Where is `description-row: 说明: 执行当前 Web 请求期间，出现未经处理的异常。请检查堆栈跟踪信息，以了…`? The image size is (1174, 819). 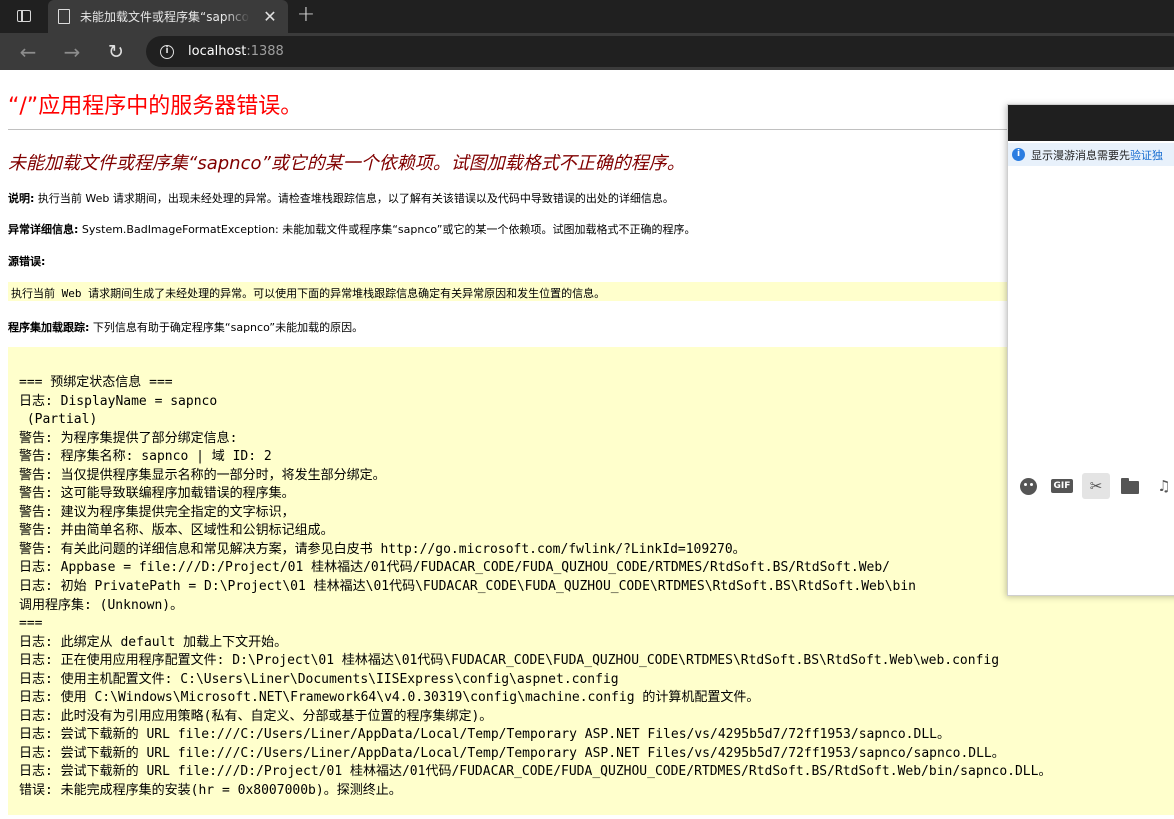
description-row: 说明: 执行当前 Web 请求期间，出现未经处理的异常。请检查堆栈跟踪信息，以了… is located at coordinates (341, 198).